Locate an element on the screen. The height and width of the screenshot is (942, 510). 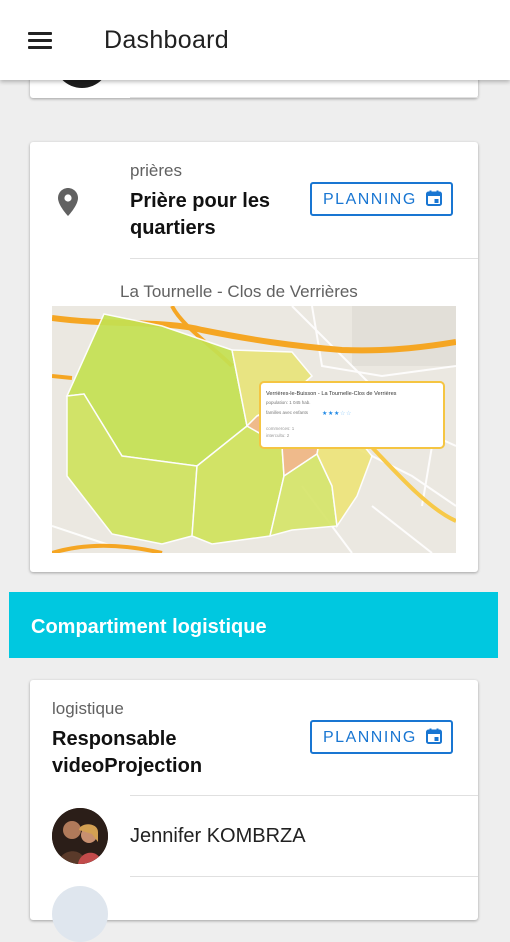
popup-line-1: commerces: 1 is located at coordinates (280, 428).